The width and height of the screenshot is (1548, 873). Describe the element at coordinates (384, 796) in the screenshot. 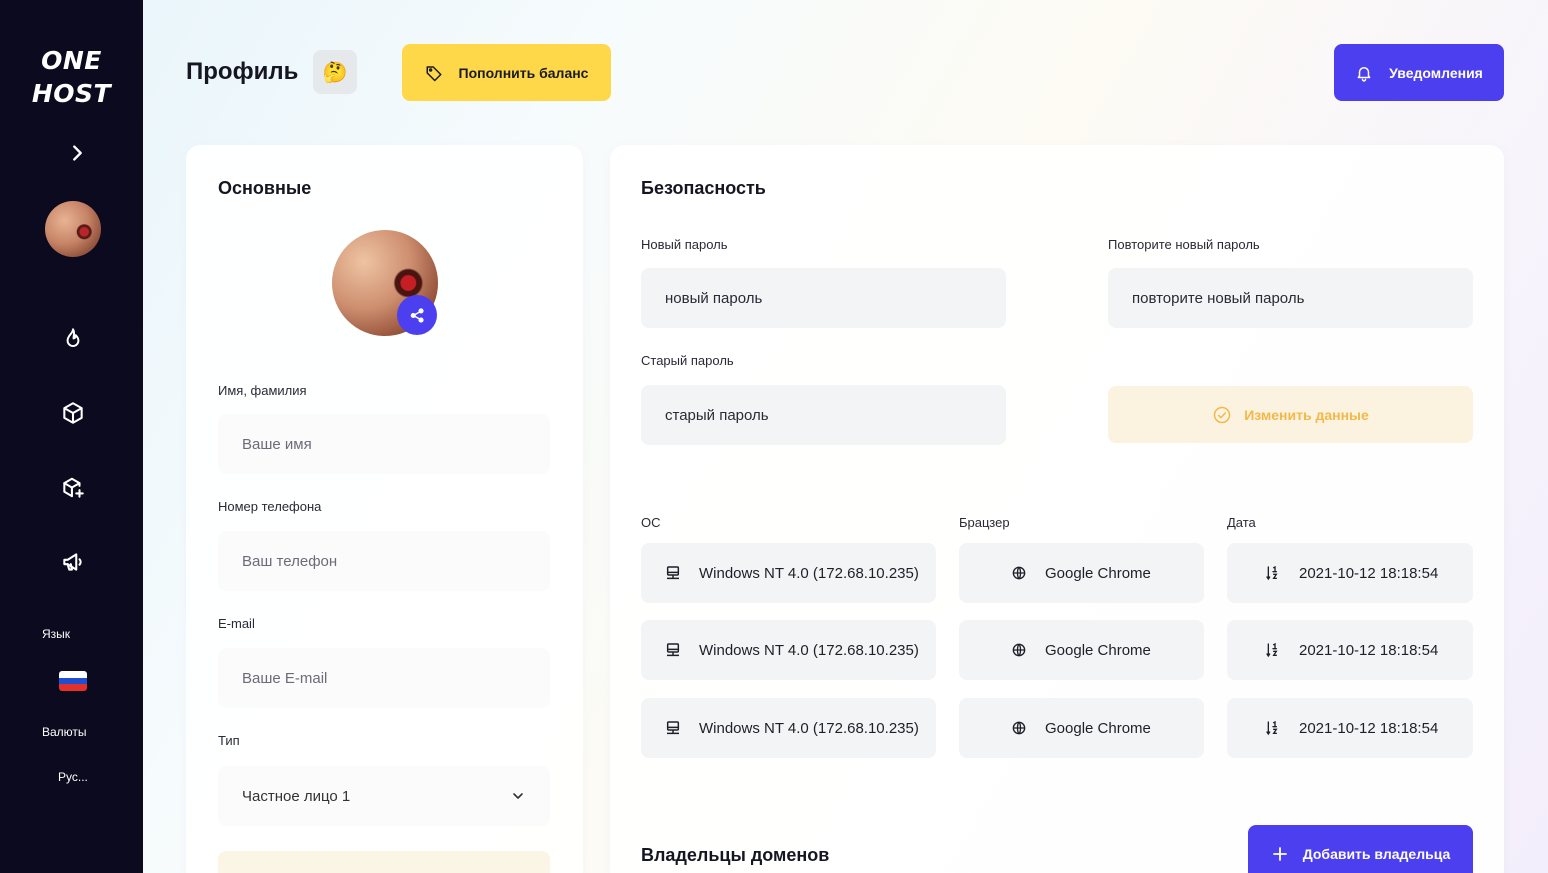

I see `type-select: Частное лицо 1` at that location.